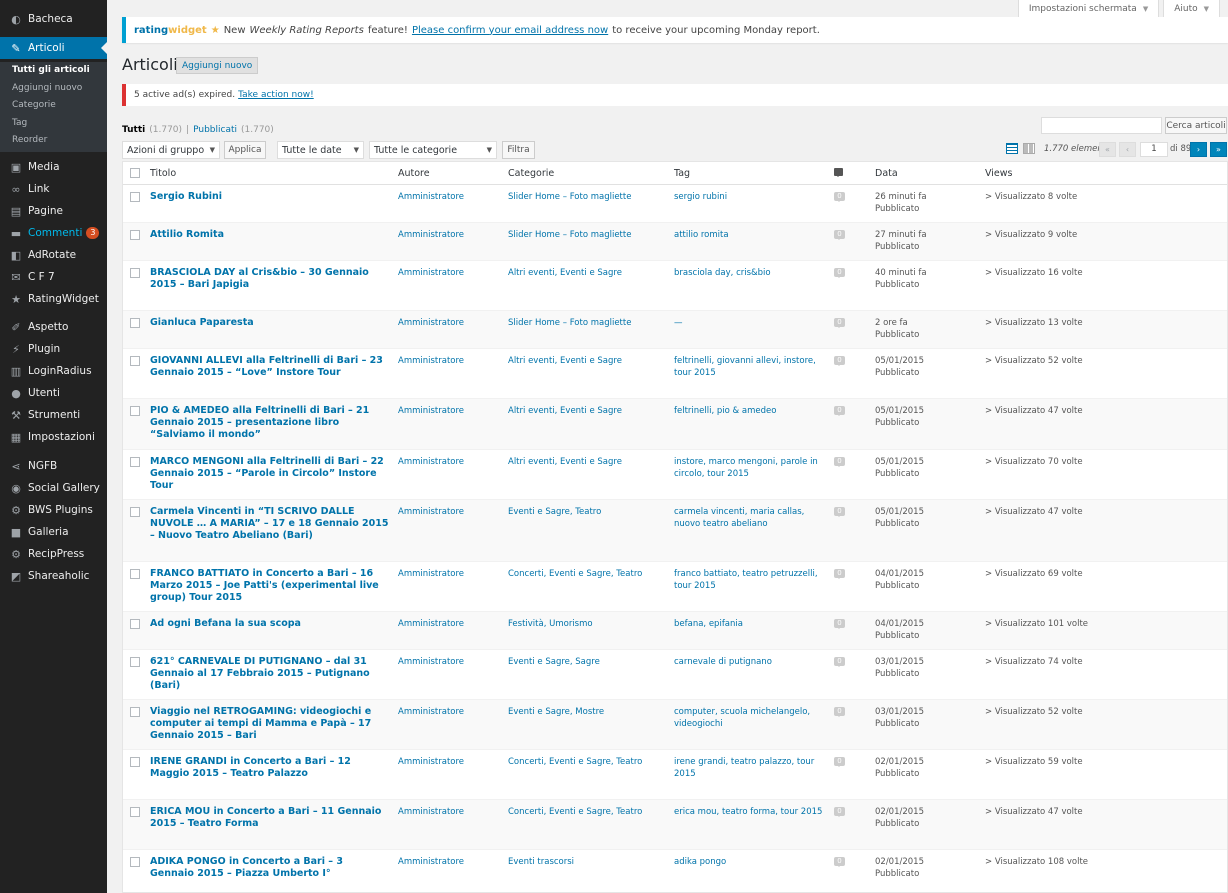 The width and height of the screenshot is (1228, 893). What do you see at coordinates (583, 512) in the screenshot?
I see `post-categories: Eventi e Sagre, Teatro` at bounding box center [583, 512].